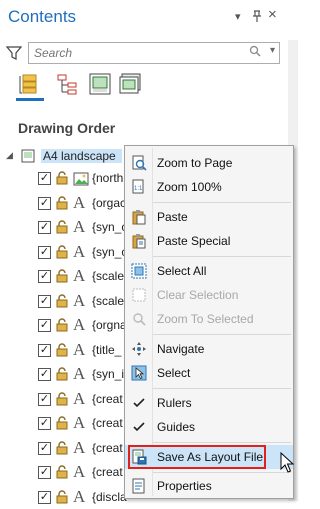 Image resolution: width=320 pixels, height=509 pixels. I want to click on pin-icon, so click(257, 17).